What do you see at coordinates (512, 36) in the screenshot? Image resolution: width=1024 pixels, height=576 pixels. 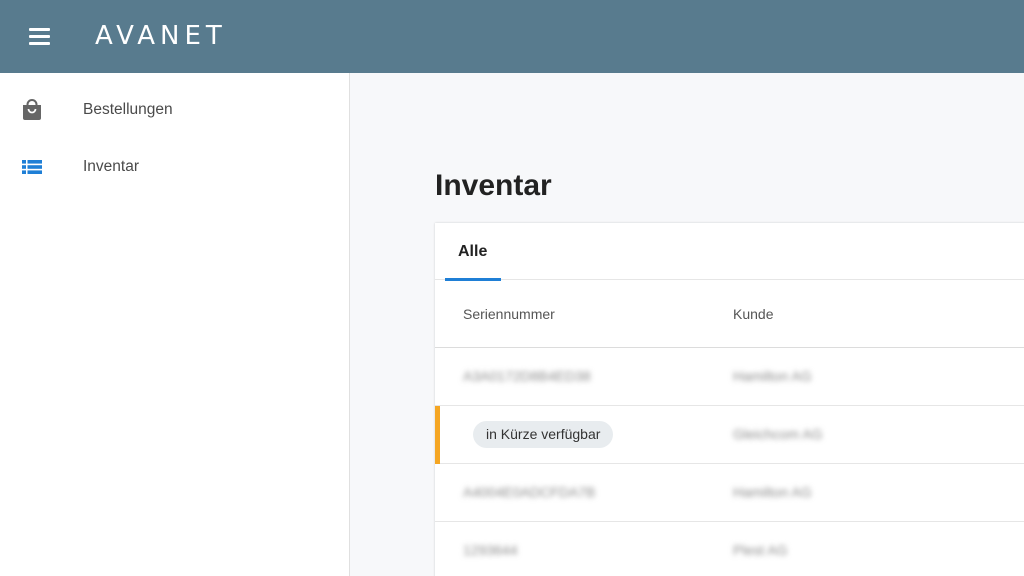 I see `top-app-bar: AVANET` at bounding box center [512, 36].